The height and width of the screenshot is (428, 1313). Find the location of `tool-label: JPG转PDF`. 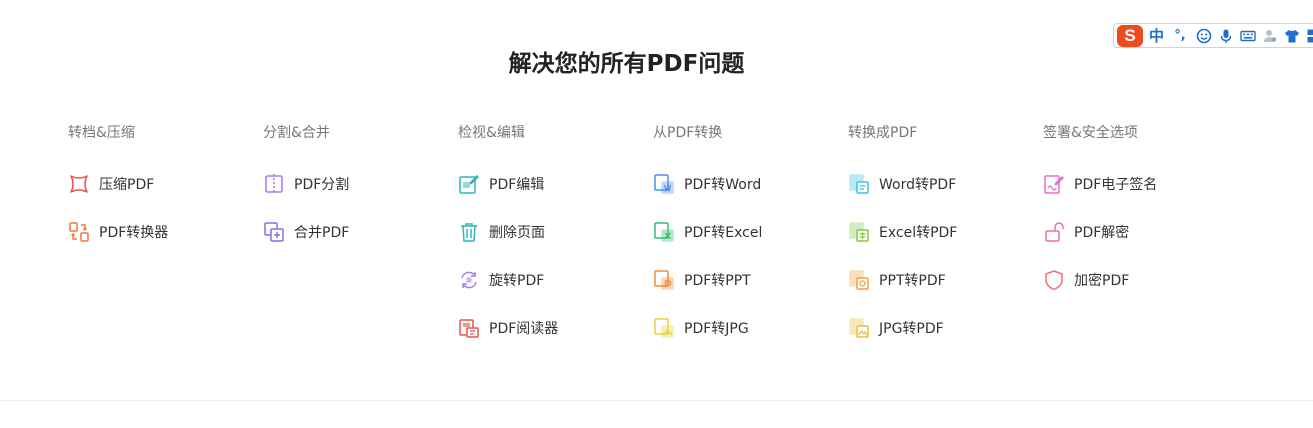

tool-label: JPG转PDF is located at coordinates (911, 329).